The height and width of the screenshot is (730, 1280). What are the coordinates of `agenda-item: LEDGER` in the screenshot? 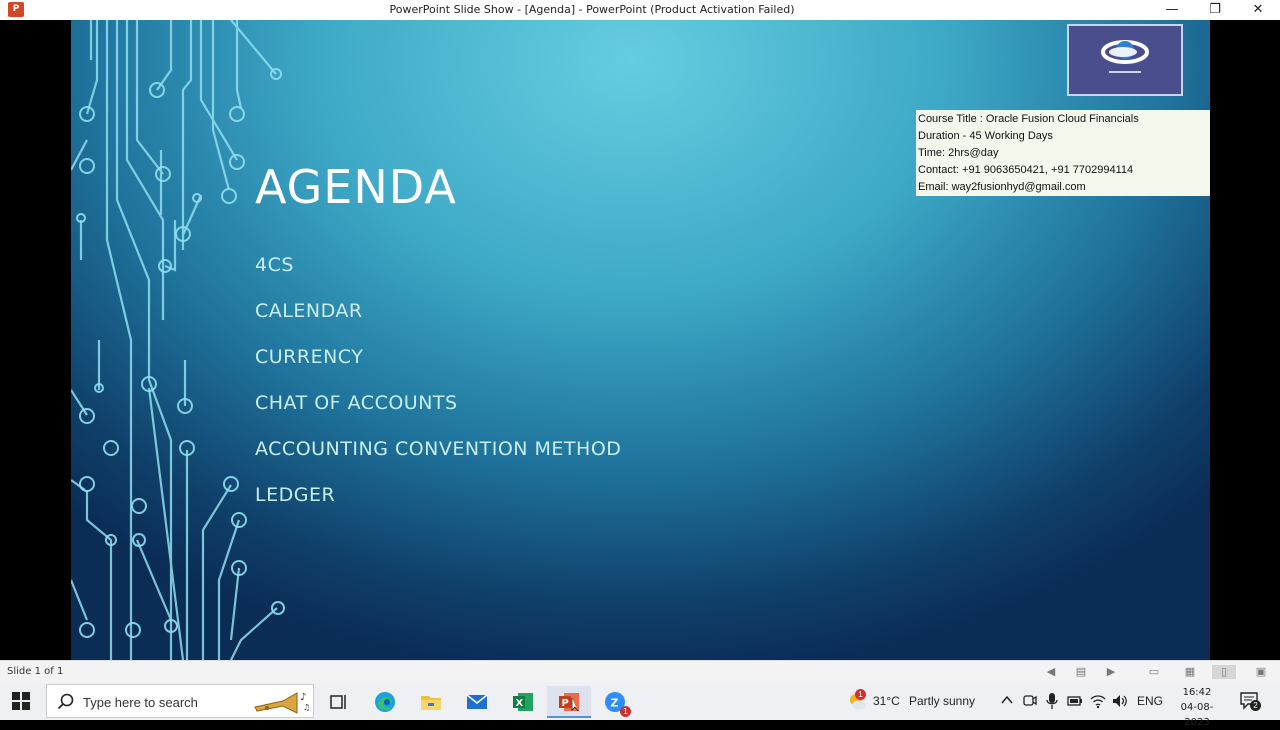 It's located at (295, 495).